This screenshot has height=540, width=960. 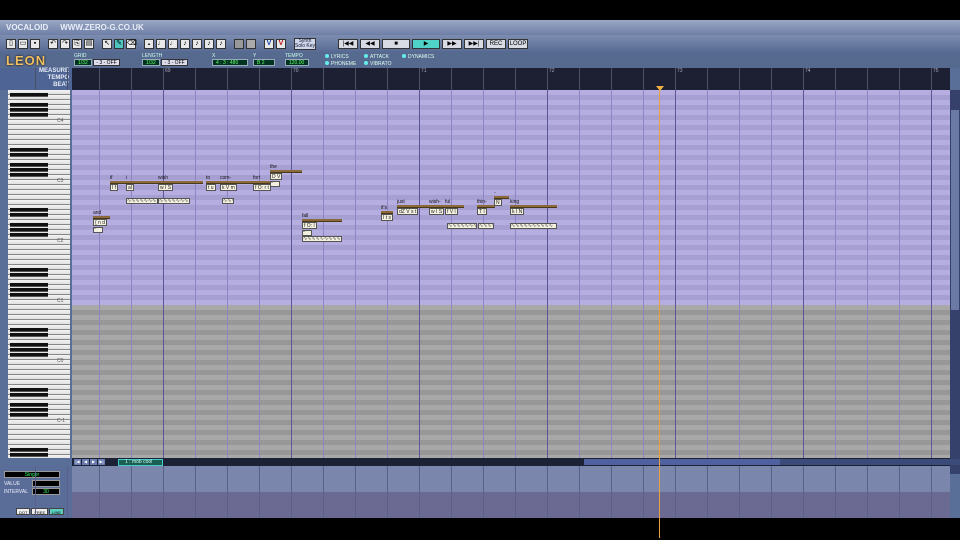 I want to click on copy-icon: ⎘, so click(x=77, y=44).